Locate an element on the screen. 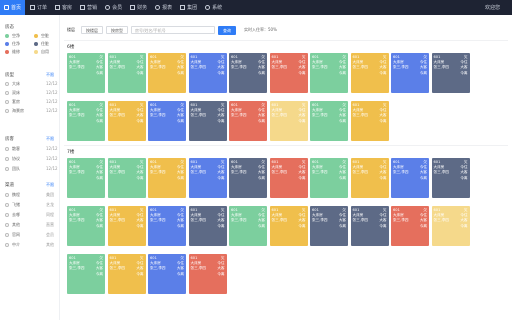 This screenshot has height=320, width=512. status-filter-clean-vacant: 空净 is located at coordinates (12, 36).